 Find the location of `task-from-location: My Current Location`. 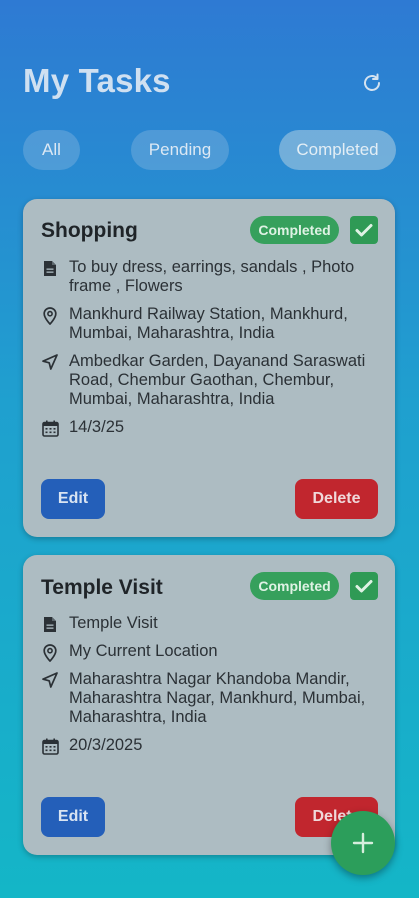

task-from-location: My Current Location is located at coordinates (143, 651).